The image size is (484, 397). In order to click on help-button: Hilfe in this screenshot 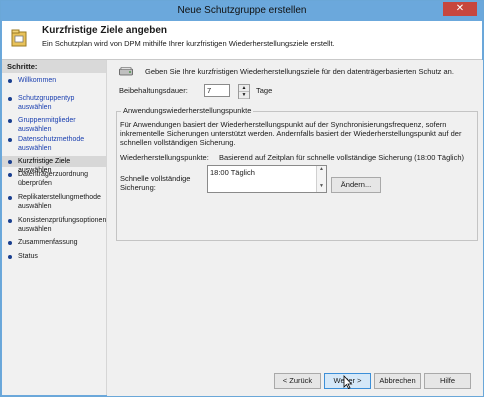, I will do `click(447, 381)`.